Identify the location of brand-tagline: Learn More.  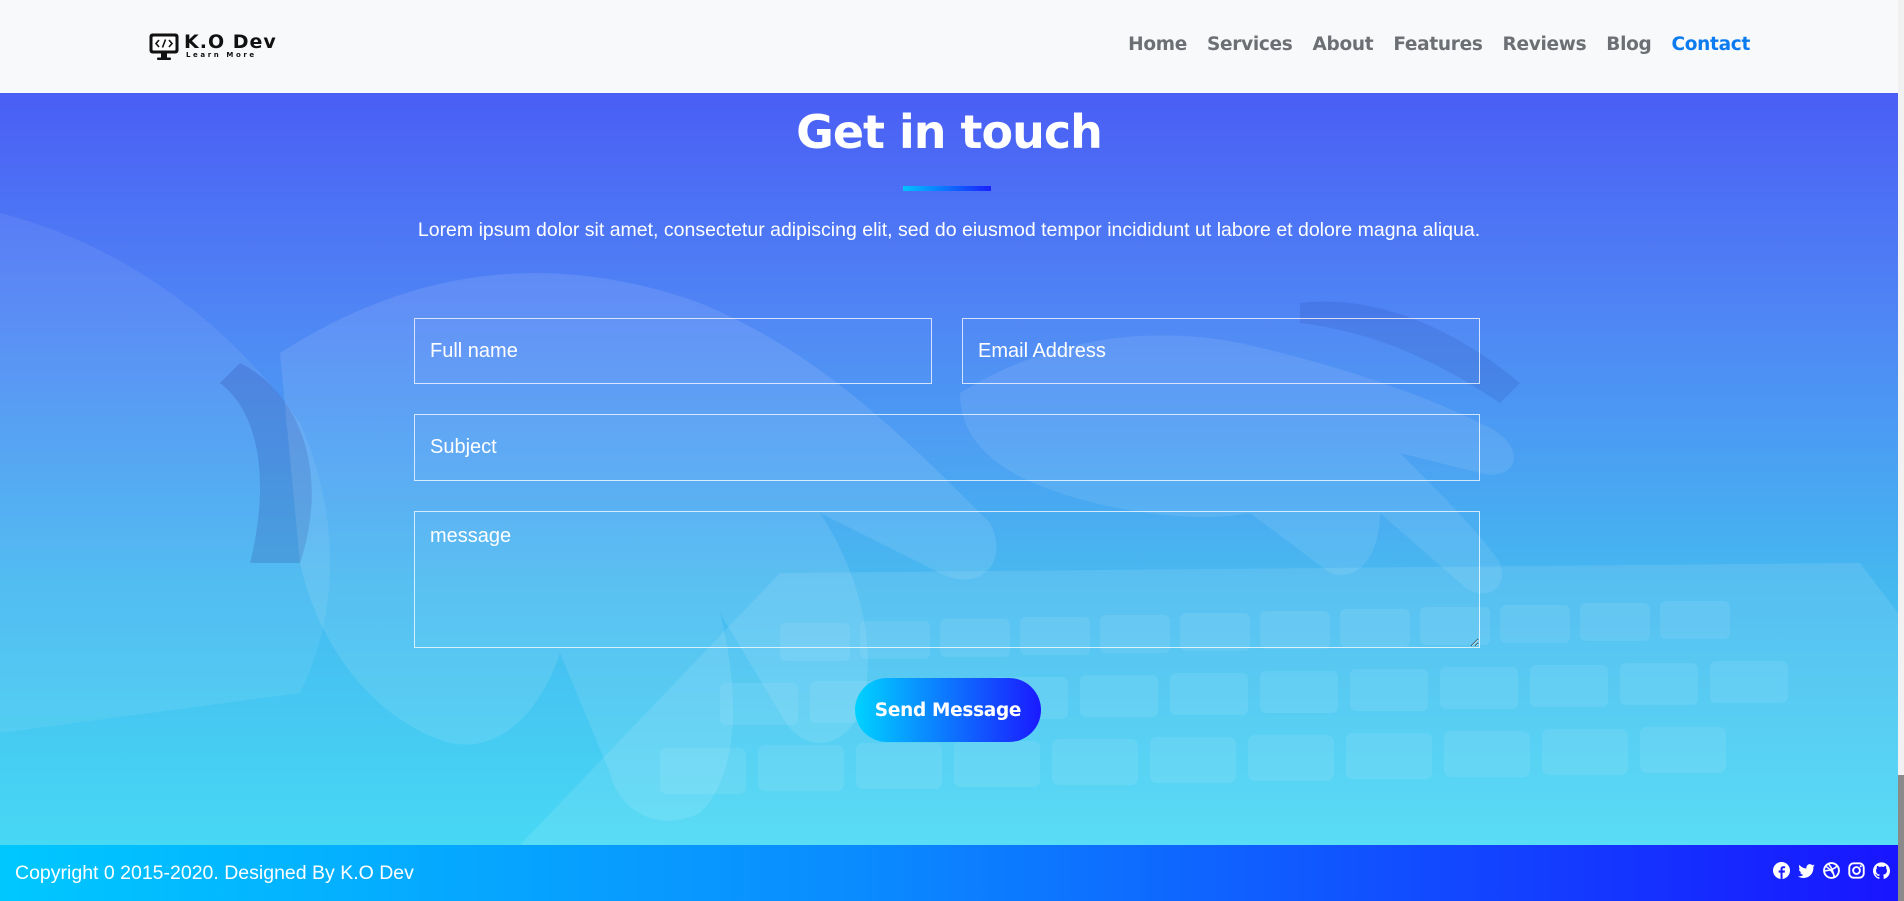
(221, 55).